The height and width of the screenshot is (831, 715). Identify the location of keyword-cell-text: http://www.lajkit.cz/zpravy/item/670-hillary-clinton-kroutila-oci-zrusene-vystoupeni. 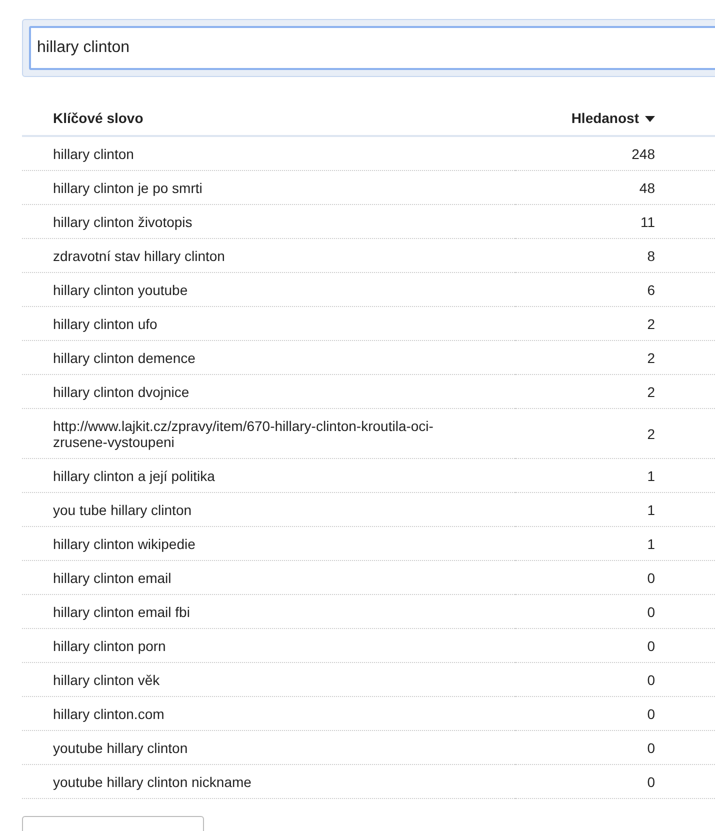
(243, 434).